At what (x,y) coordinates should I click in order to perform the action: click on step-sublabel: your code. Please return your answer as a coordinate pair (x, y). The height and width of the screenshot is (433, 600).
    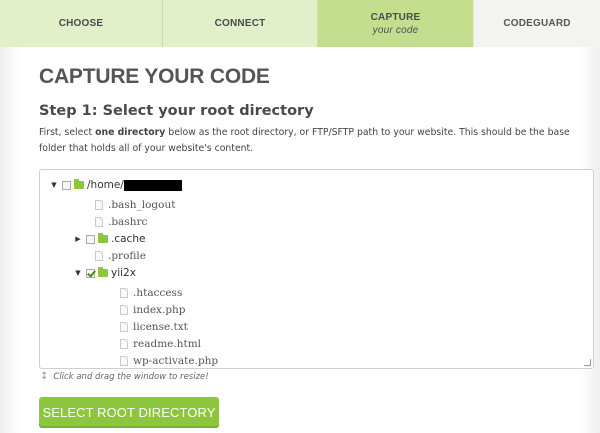
    Looking at the image, I should click on (395, 30).